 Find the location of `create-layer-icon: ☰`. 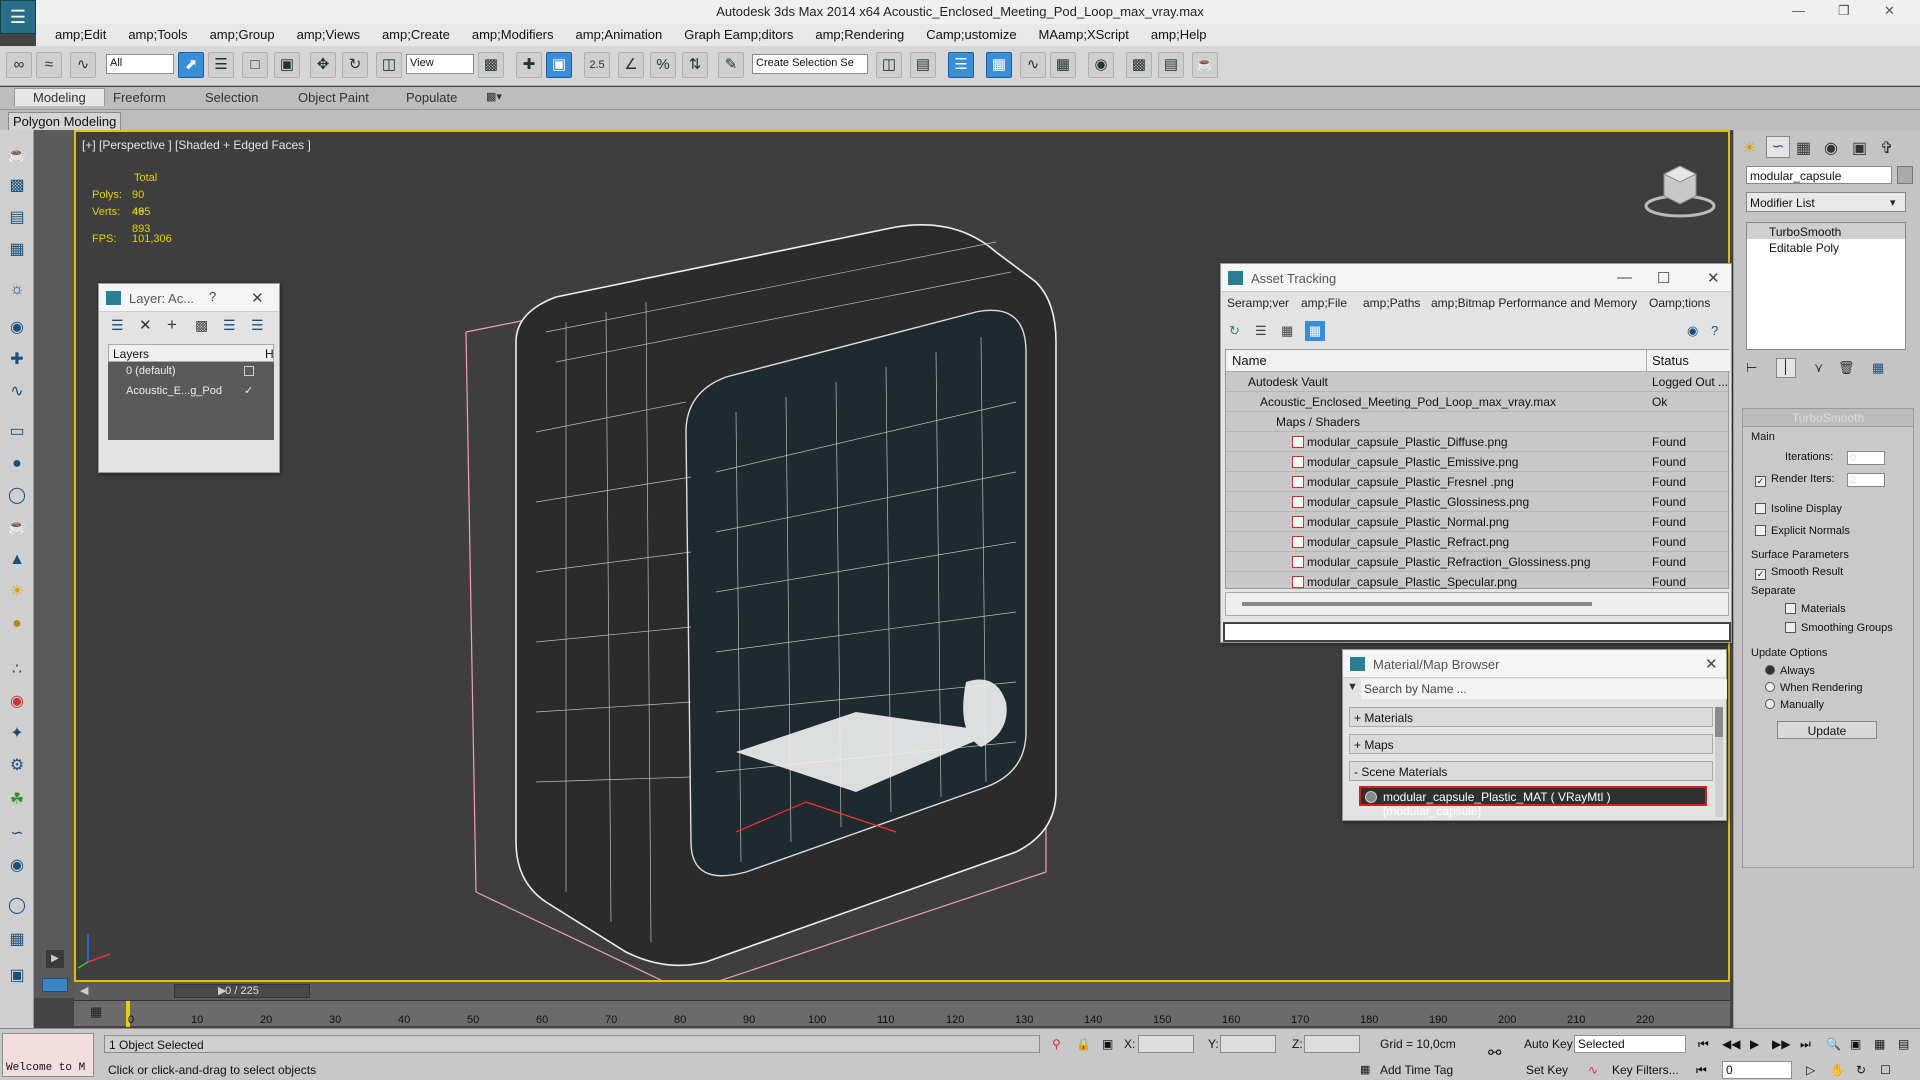

create-layer-icon: ☰ is located at coordinates (117, 325).